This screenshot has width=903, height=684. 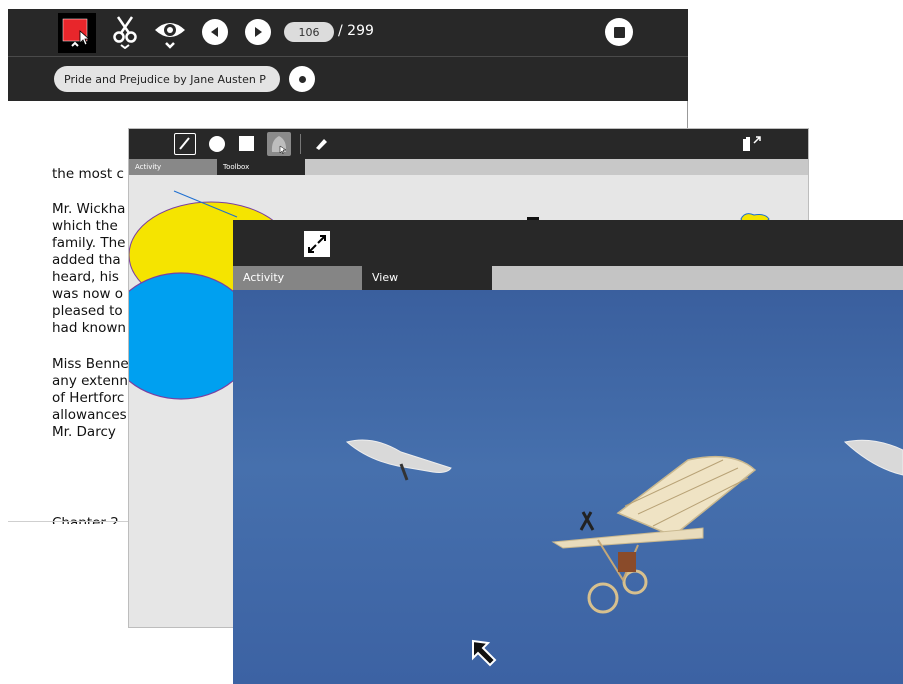 What do you see at coordinates (427, 278) in the screenshot?
I see `tab-view: View` at bounding box center [427, 278].